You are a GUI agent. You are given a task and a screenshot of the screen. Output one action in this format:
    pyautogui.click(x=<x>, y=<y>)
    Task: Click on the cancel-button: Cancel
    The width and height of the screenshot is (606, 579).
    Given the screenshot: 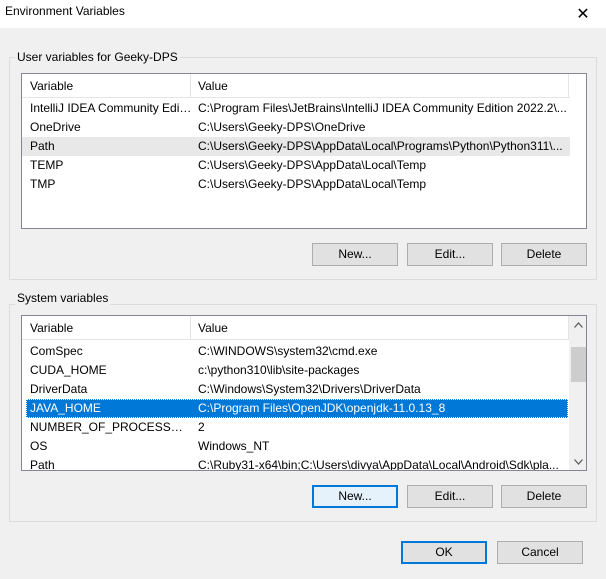 What is the action you would take?
    pyautogui.click(x=540, y=552)
    